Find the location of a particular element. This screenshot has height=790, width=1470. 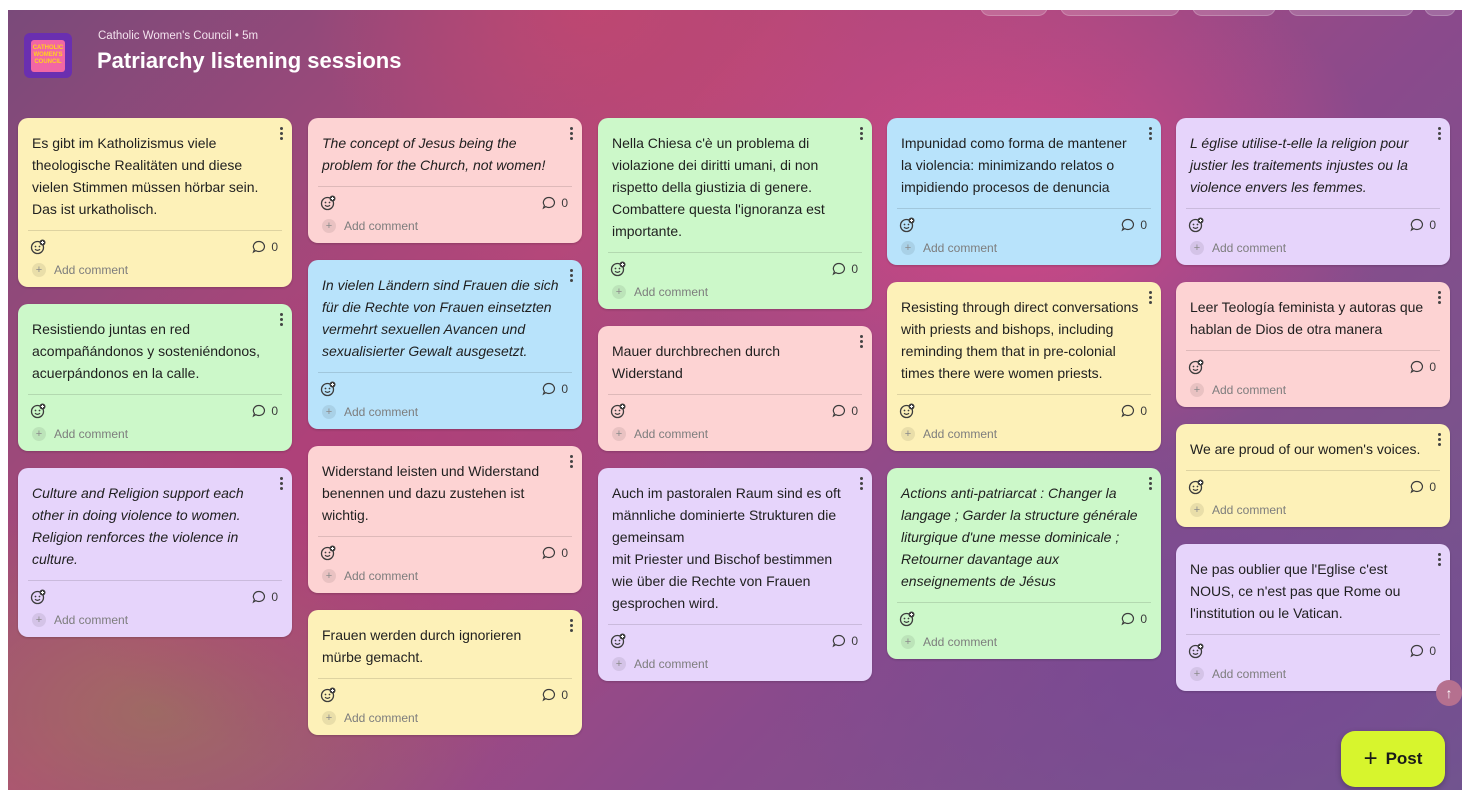

post-button: + Post is located at coordinates (1393, 759).